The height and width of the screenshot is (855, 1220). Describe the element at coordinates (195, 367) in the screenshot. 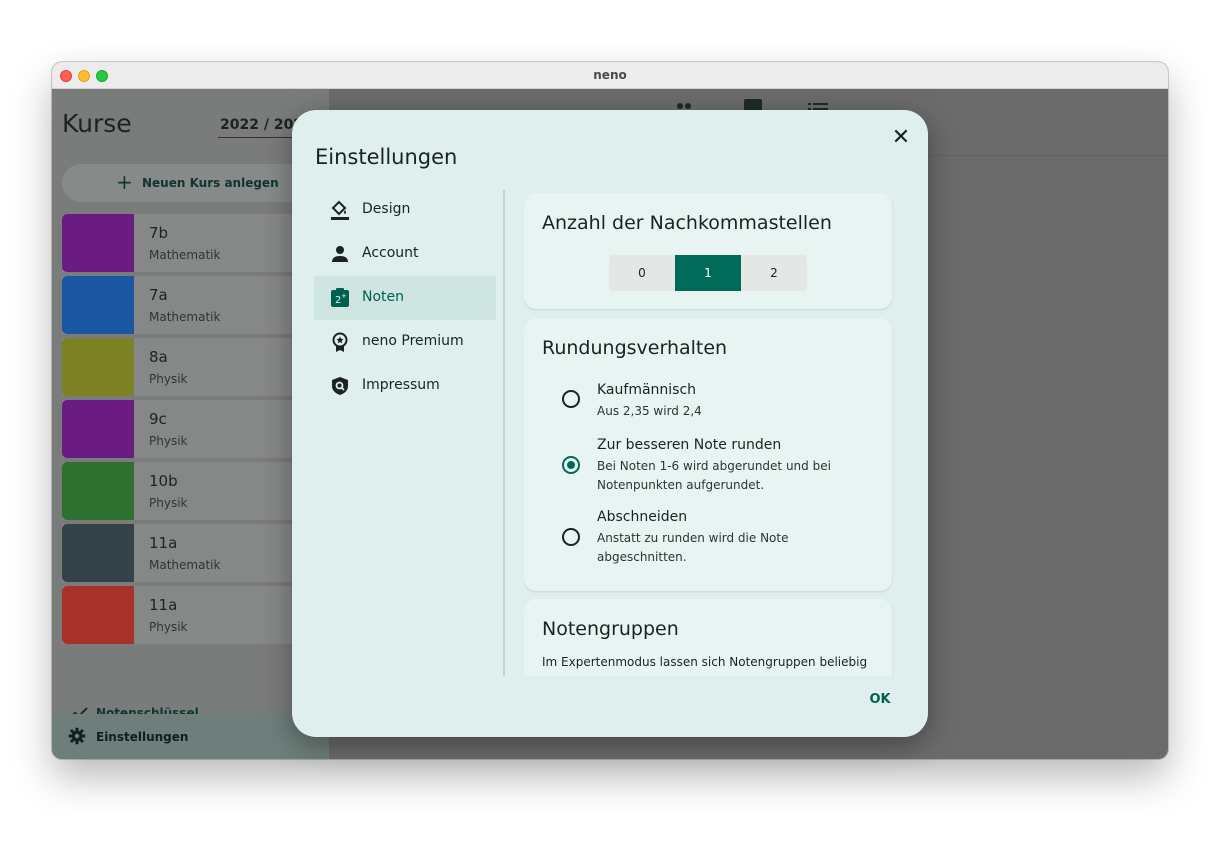

I see `course-item: 8a Physik` at that location.